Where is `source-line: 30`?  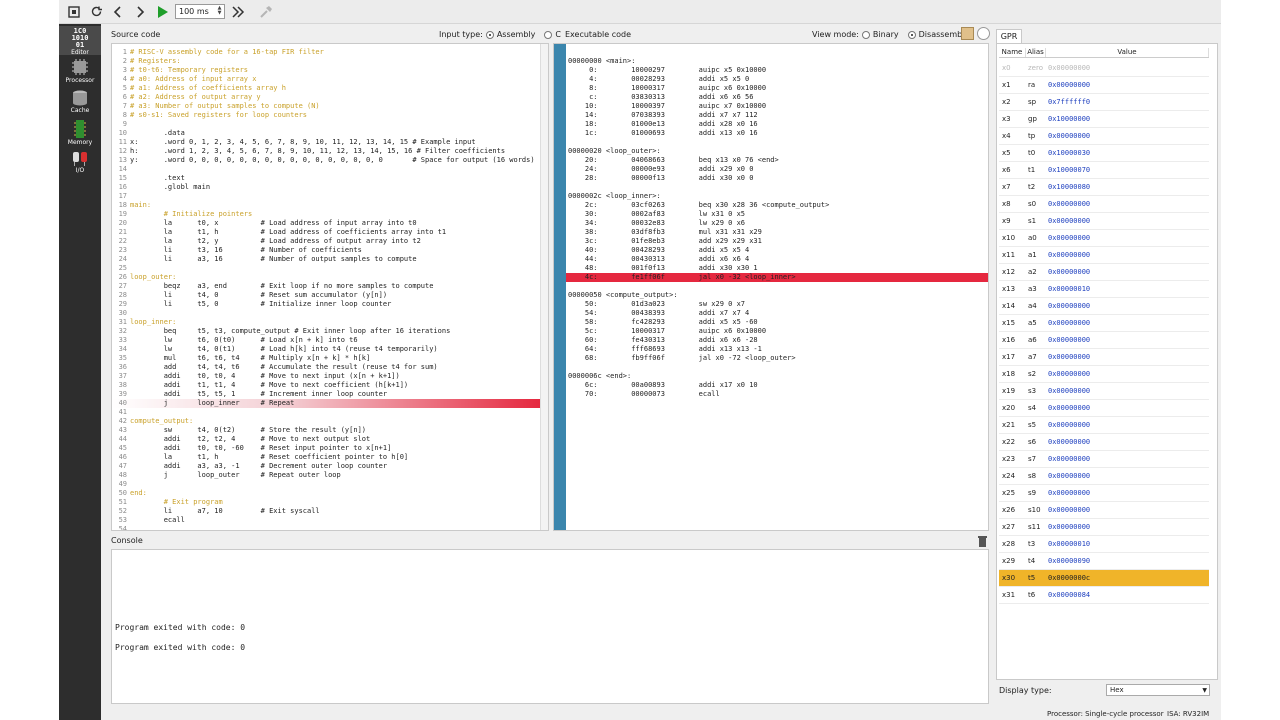
source-line: 30 is located at coordinates (326, 313).